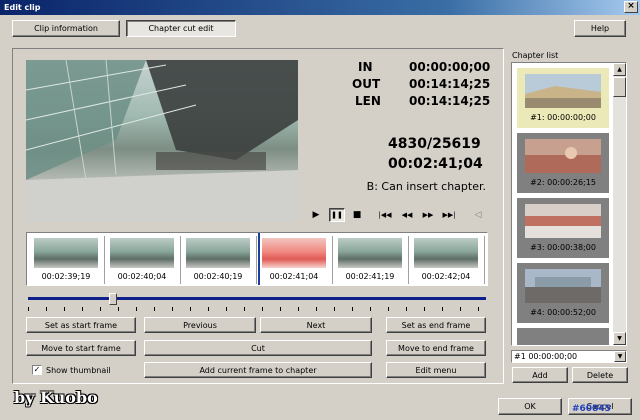 This screenshot has width=640, height=420. Describe the element at coordinates (600, 28) in the screenshot. I see `help-button: Help` at that location.